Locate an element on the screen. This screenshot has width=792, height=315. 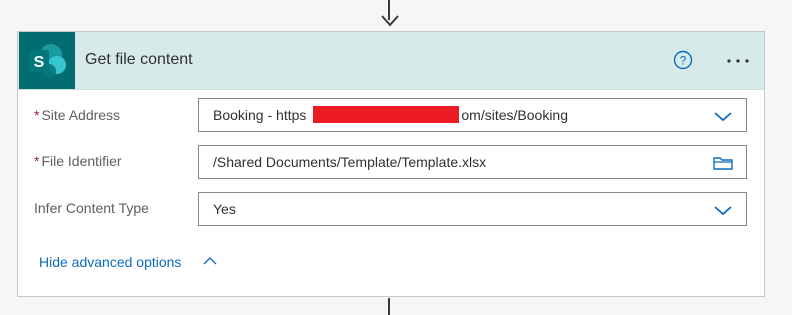
folder-icon is located at coordinates (723, 163).